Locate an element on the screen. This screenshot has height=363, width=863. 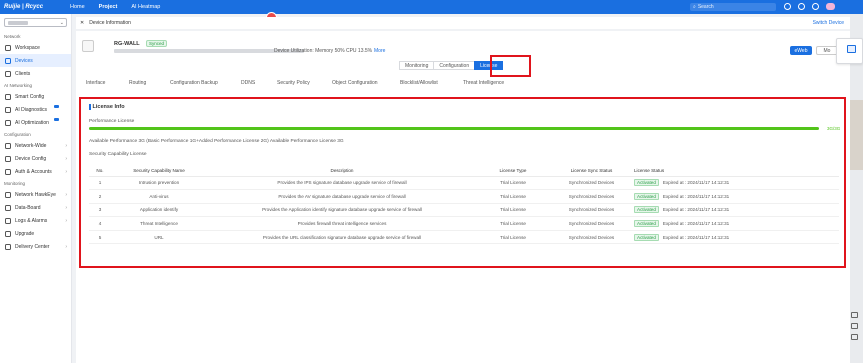
page-title: Device Information is located at coordinates (110, 23).